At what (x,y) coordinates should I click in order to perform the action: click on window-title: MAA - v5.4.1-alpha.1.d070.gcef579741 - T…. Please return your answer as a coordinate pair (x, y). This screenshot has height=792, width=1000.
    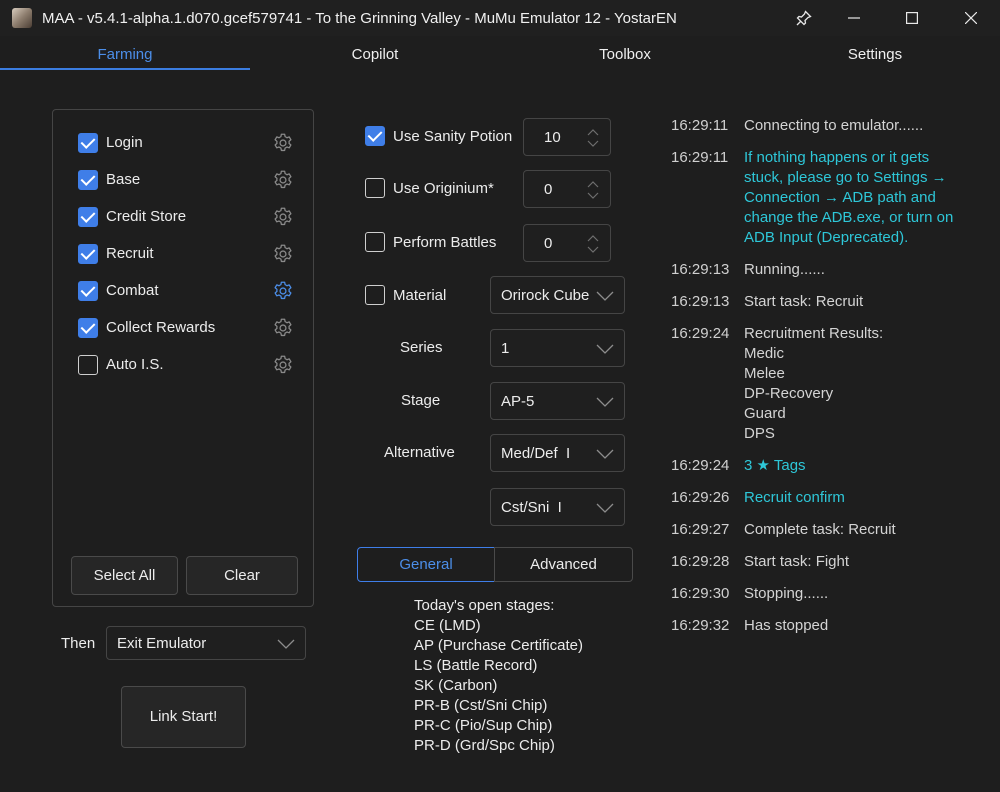
    Looking at the image, I should click on (359, 18).